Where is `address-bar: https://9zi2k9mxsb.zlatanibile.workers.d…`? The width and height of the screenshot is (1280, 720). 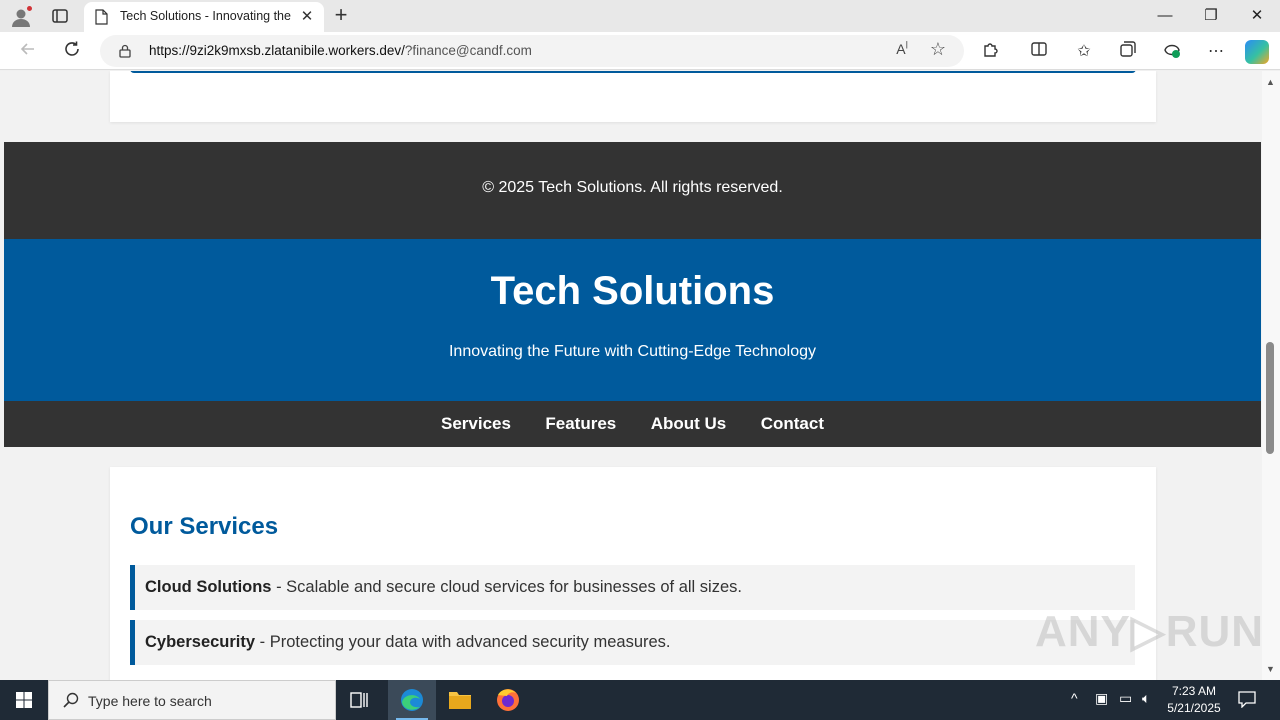
address-bar: https://9zi2k9mxsb.zlatanibile.workers.d… is located at coordinates (532, 51).